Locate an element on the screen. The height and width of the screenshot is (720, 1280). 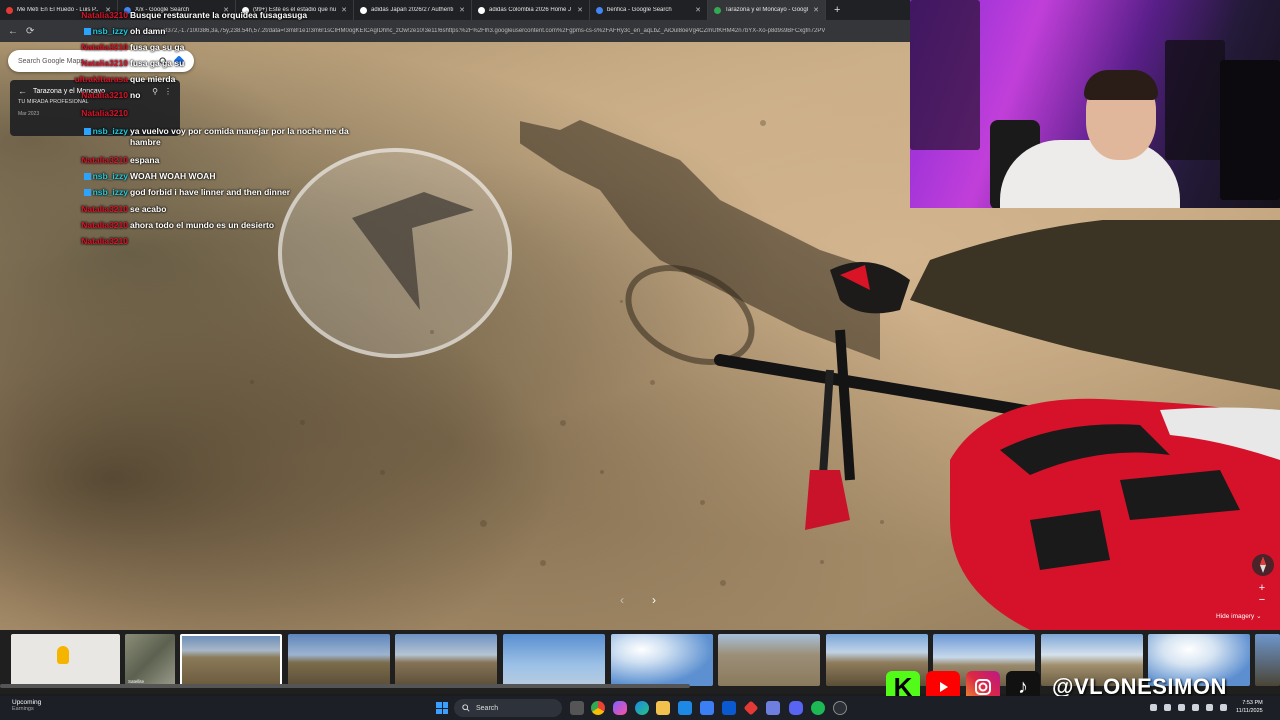
next-image-arrow-icon: › is located at coordinates (654, 602).